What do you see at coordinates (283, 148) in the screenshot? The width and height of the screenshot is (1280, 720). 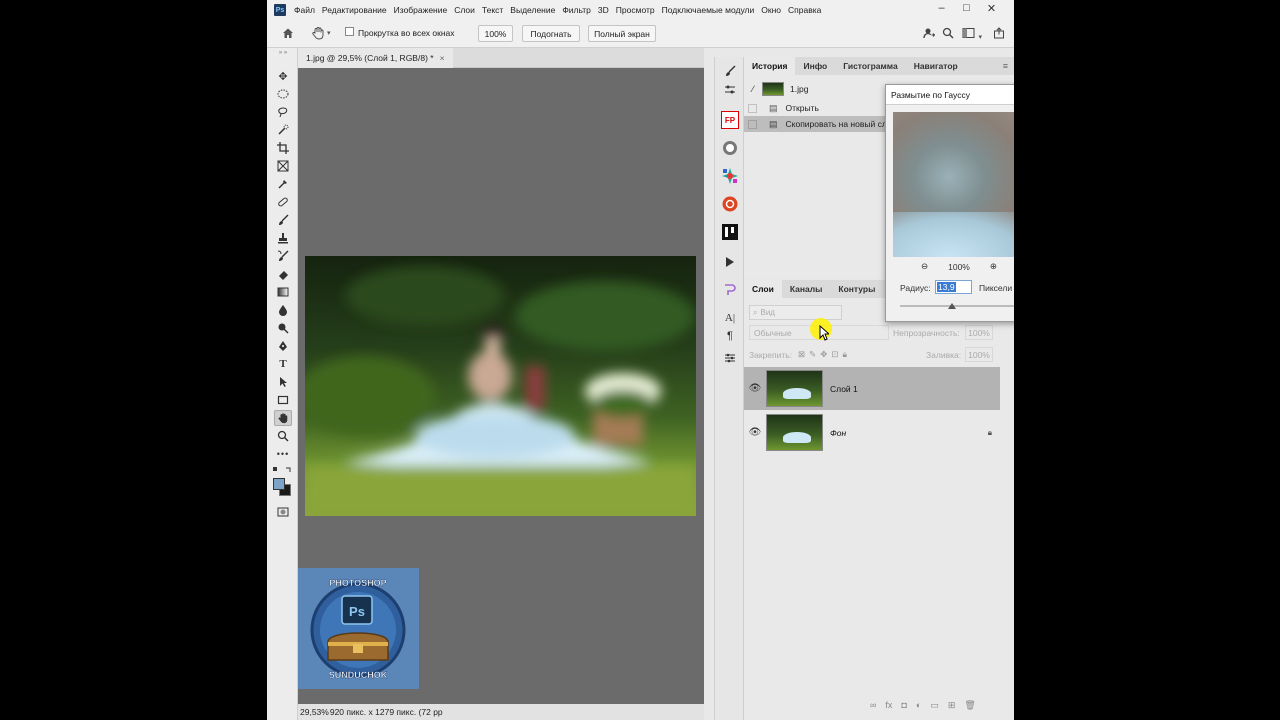 I see `crop-tool-icon` at bounding box center [283, 148].